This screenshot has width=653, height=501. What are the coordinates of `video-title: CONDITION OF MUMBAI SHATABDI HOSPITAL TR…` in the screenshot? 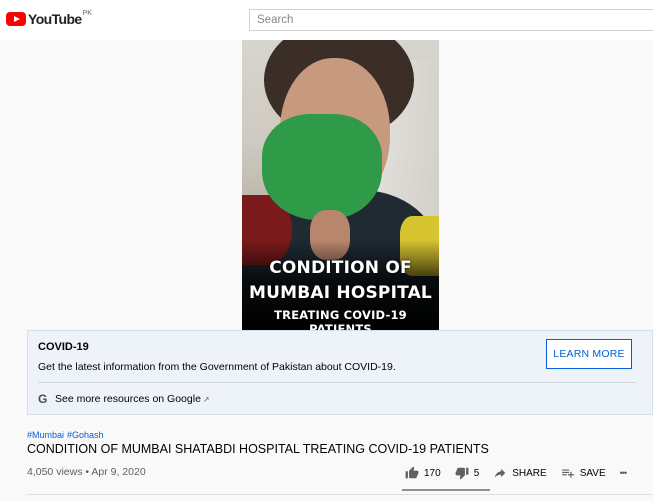 It's located at (258, 449).